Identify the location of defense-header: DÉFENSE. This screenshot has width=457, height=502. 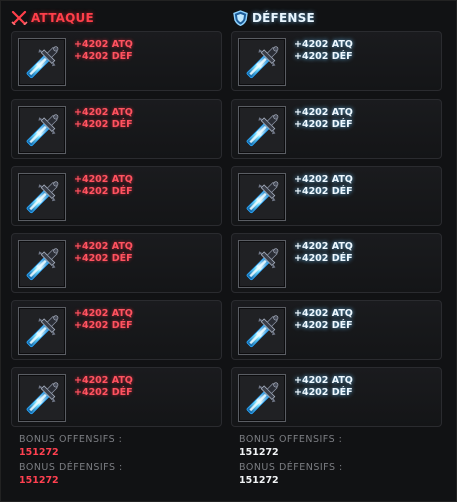
(273, 18).